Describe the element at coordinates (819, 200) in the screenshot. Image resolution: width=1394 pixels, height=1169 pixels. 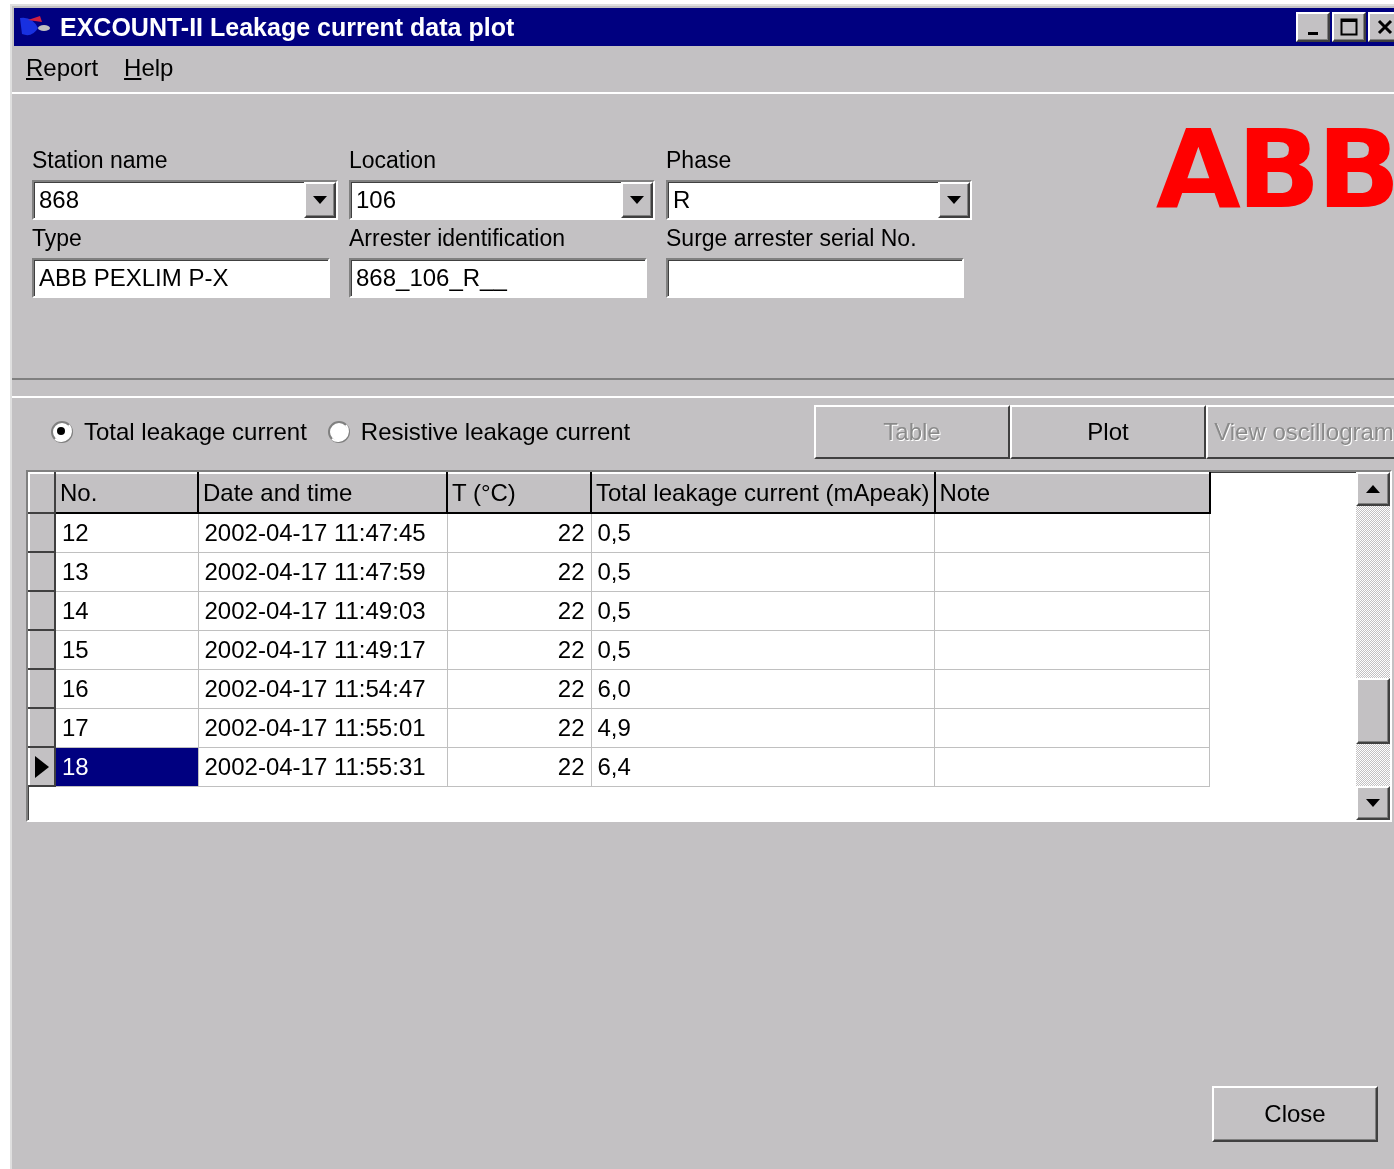
I see `dropdown-field: R` at that location.